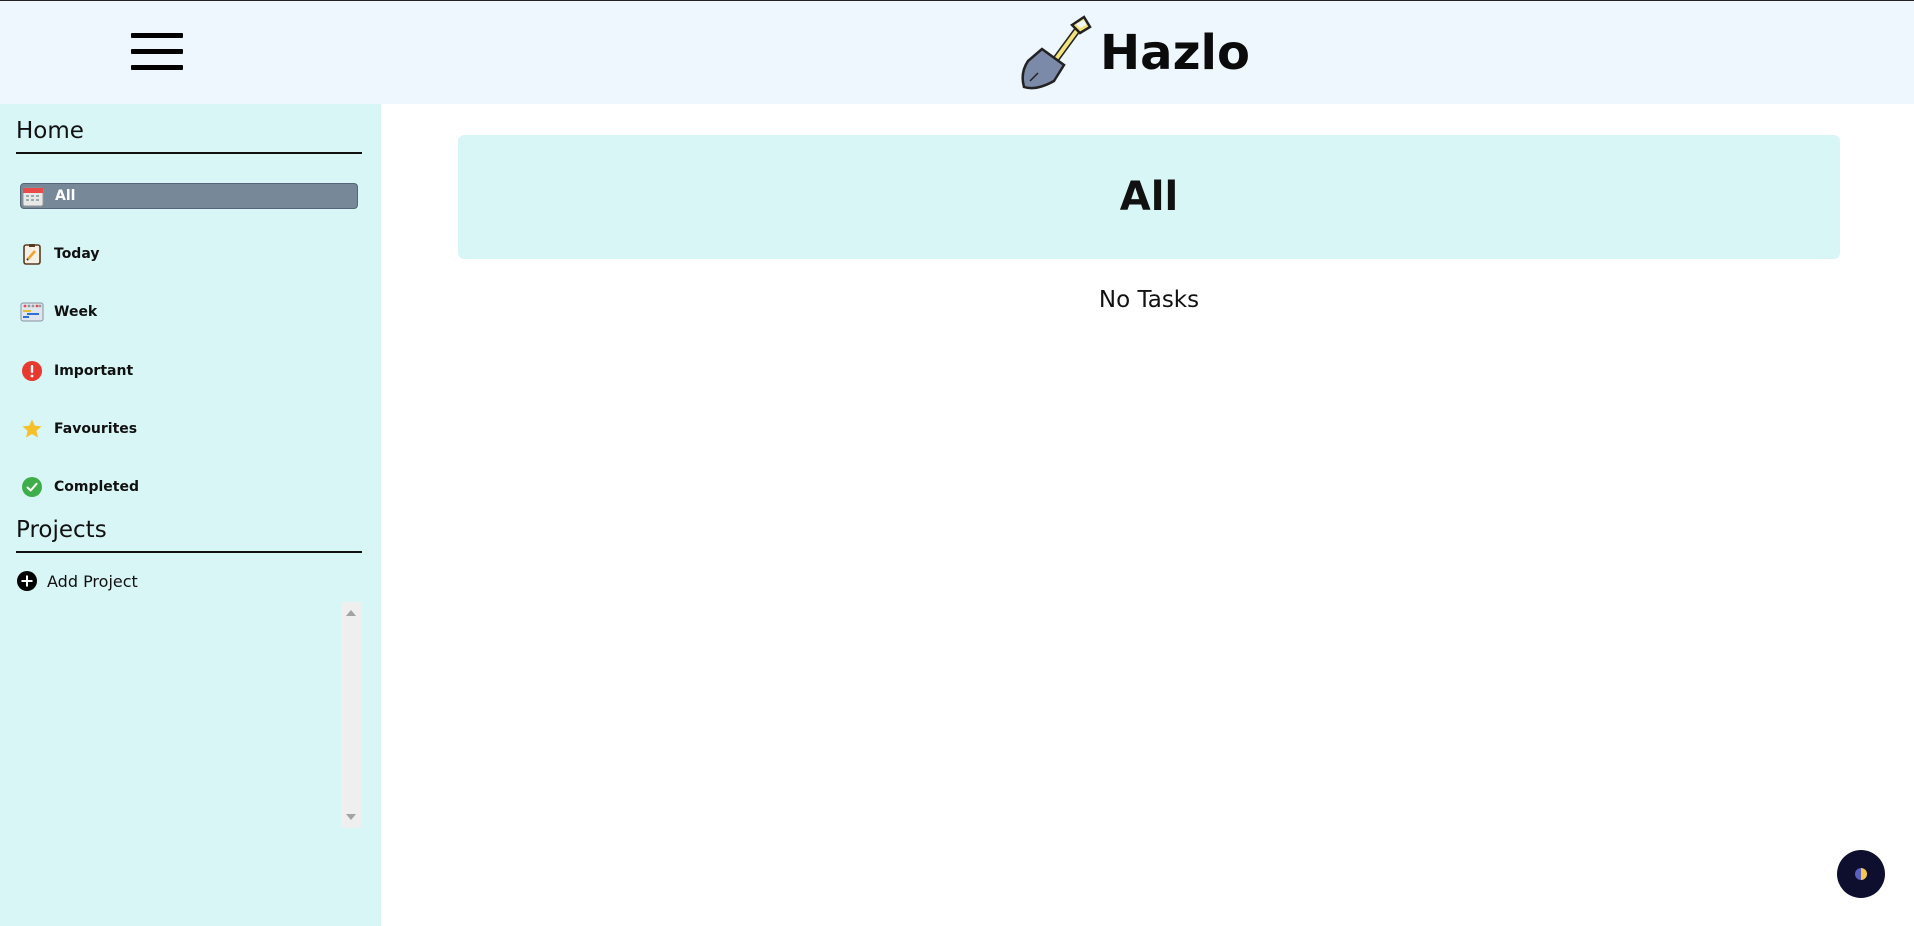 The width and height of the screenshot is (1914, 926). I want to click on sidebar-item-today: Today, so click(189, 254).